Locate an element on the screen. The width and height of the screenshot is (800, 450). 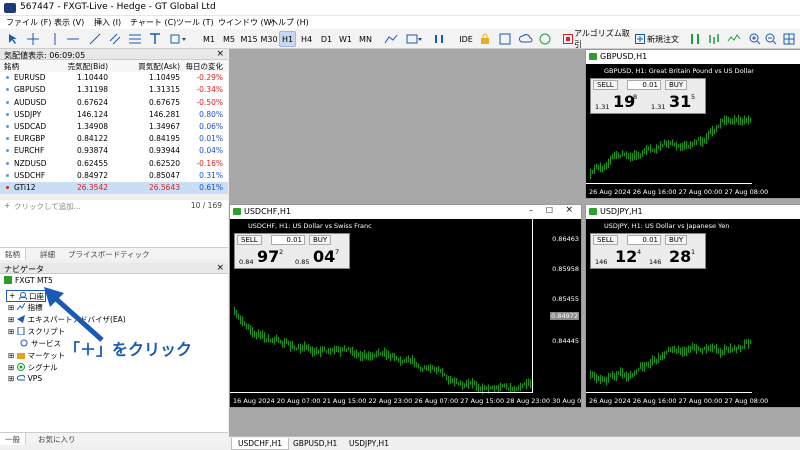
cloud-icon is located at coordinates (526, 39).